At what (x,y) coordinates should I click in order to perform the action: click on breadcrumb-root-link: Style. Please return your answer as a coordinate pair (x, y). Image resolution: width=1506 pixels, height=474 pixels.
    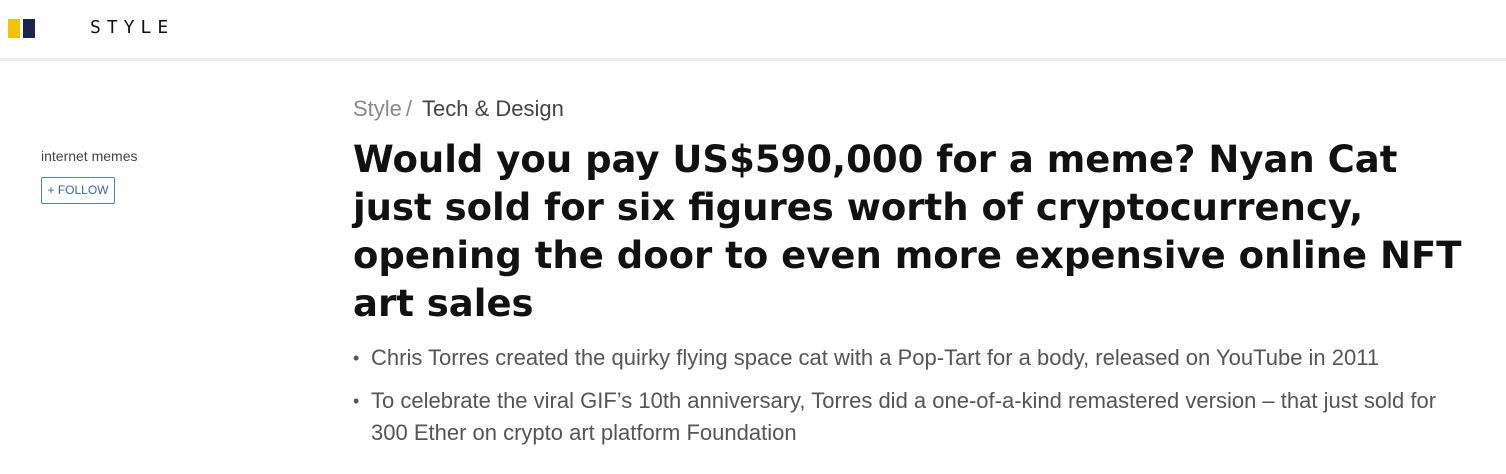
    Looking at the image, I should click on (377, 108).